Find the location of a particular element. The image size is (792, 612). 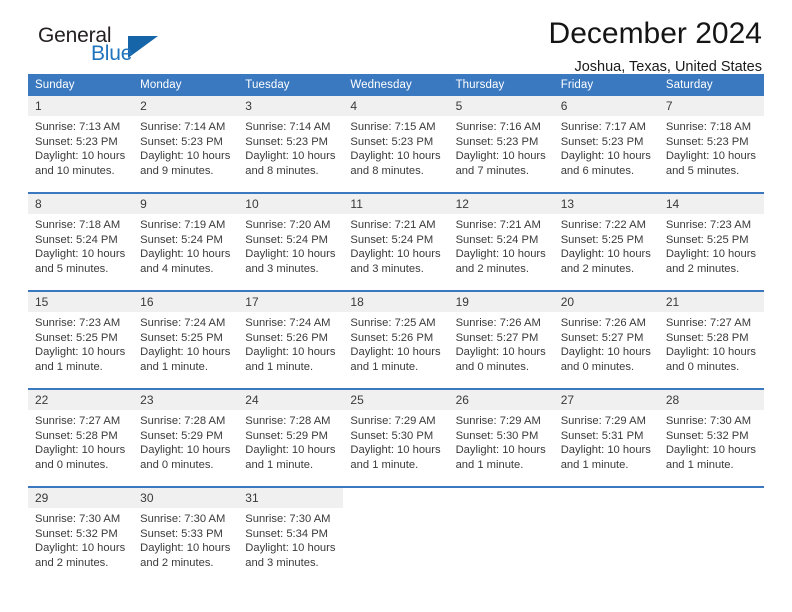

day-number-cell: 15 is located at coordinates (81, 302).